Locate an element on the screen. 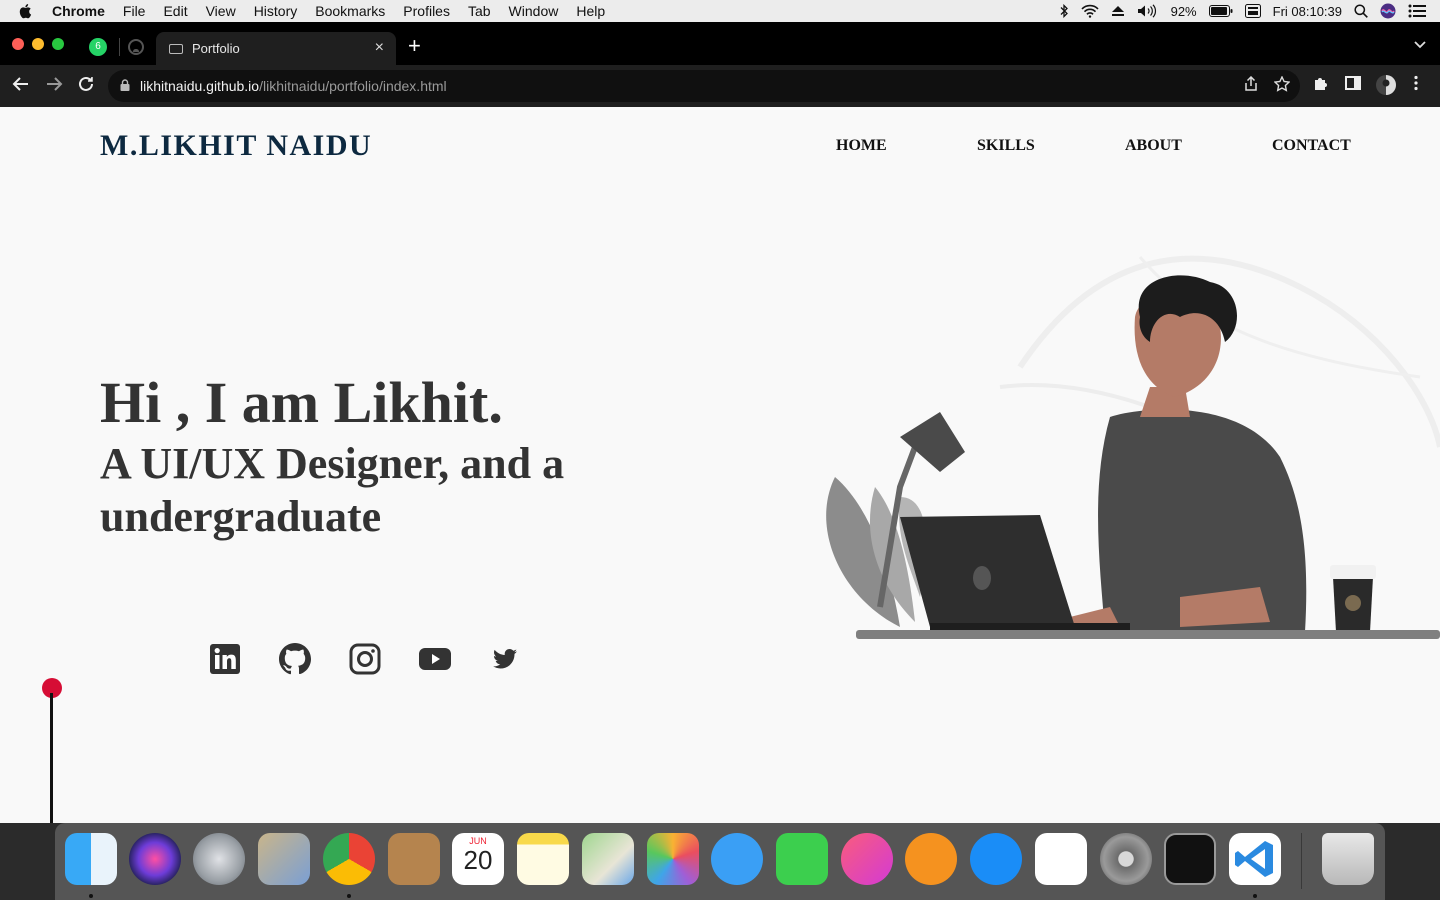  browser-tab-strip: 6 Portfolio × + is located at coordinates (720, 43).